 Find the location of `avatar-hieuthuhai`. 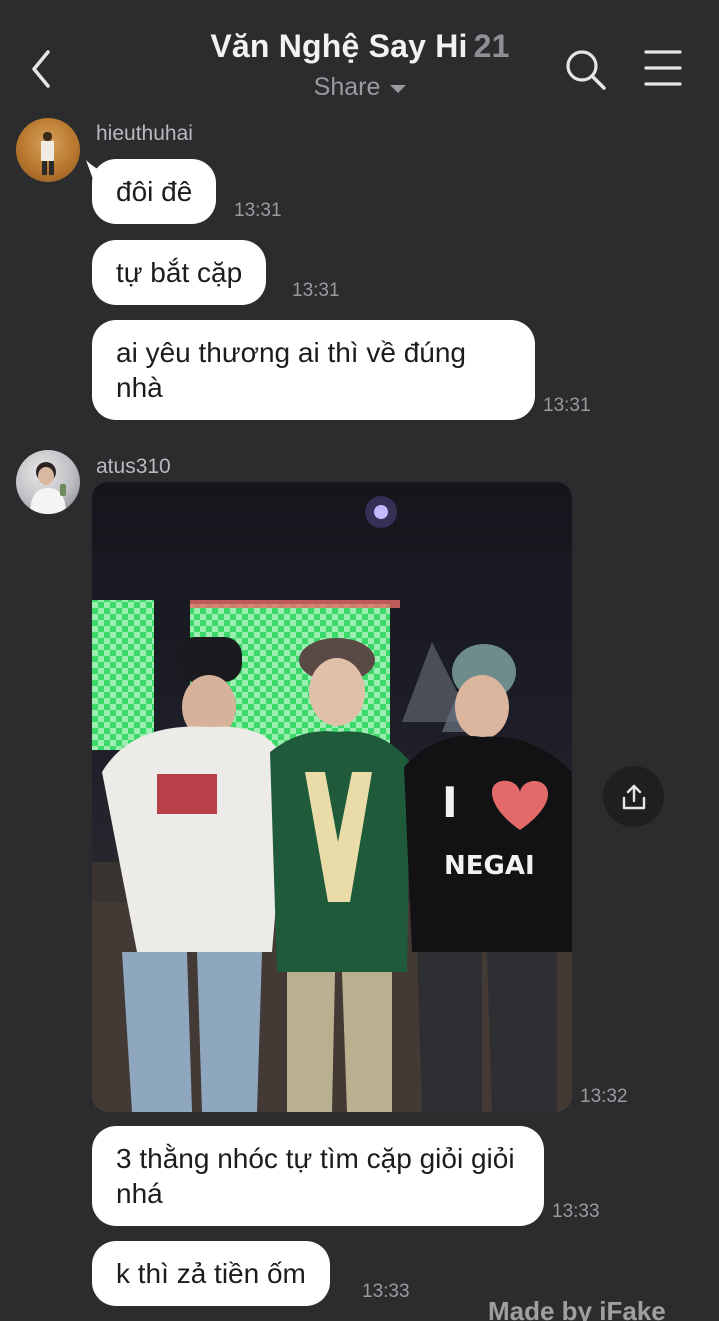

avatar-hieuthuhai is located at coordinates (48, 150).